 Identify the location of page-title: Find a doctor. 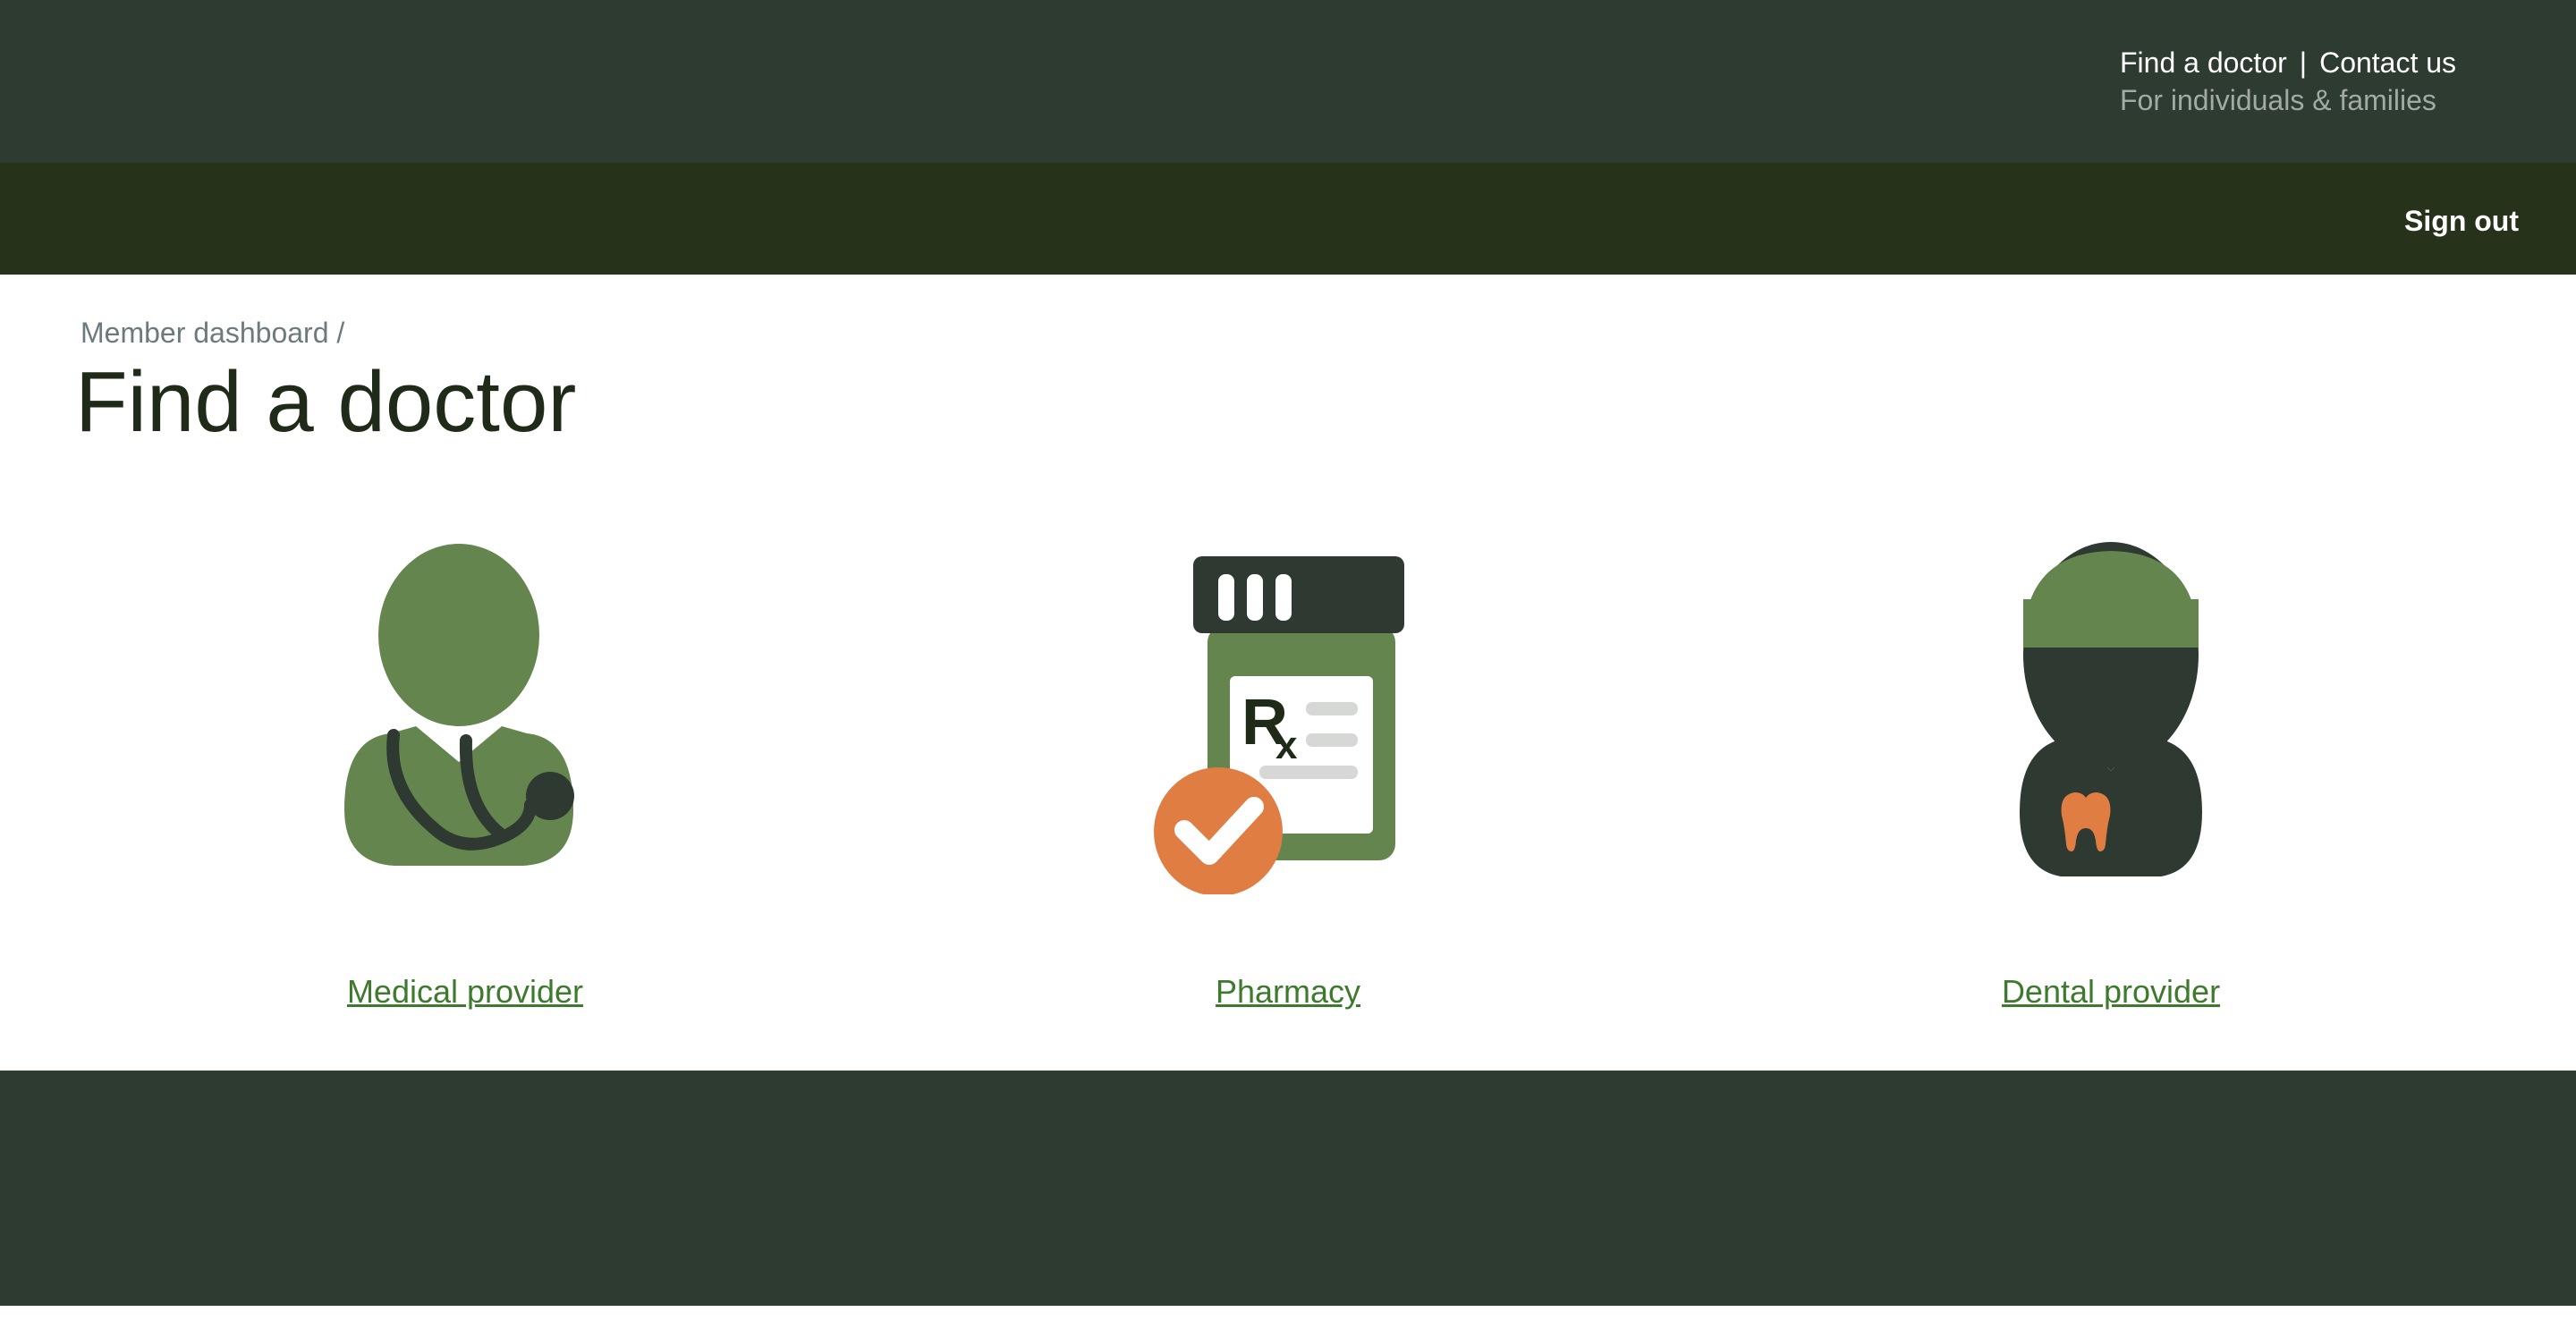
(326, 402).